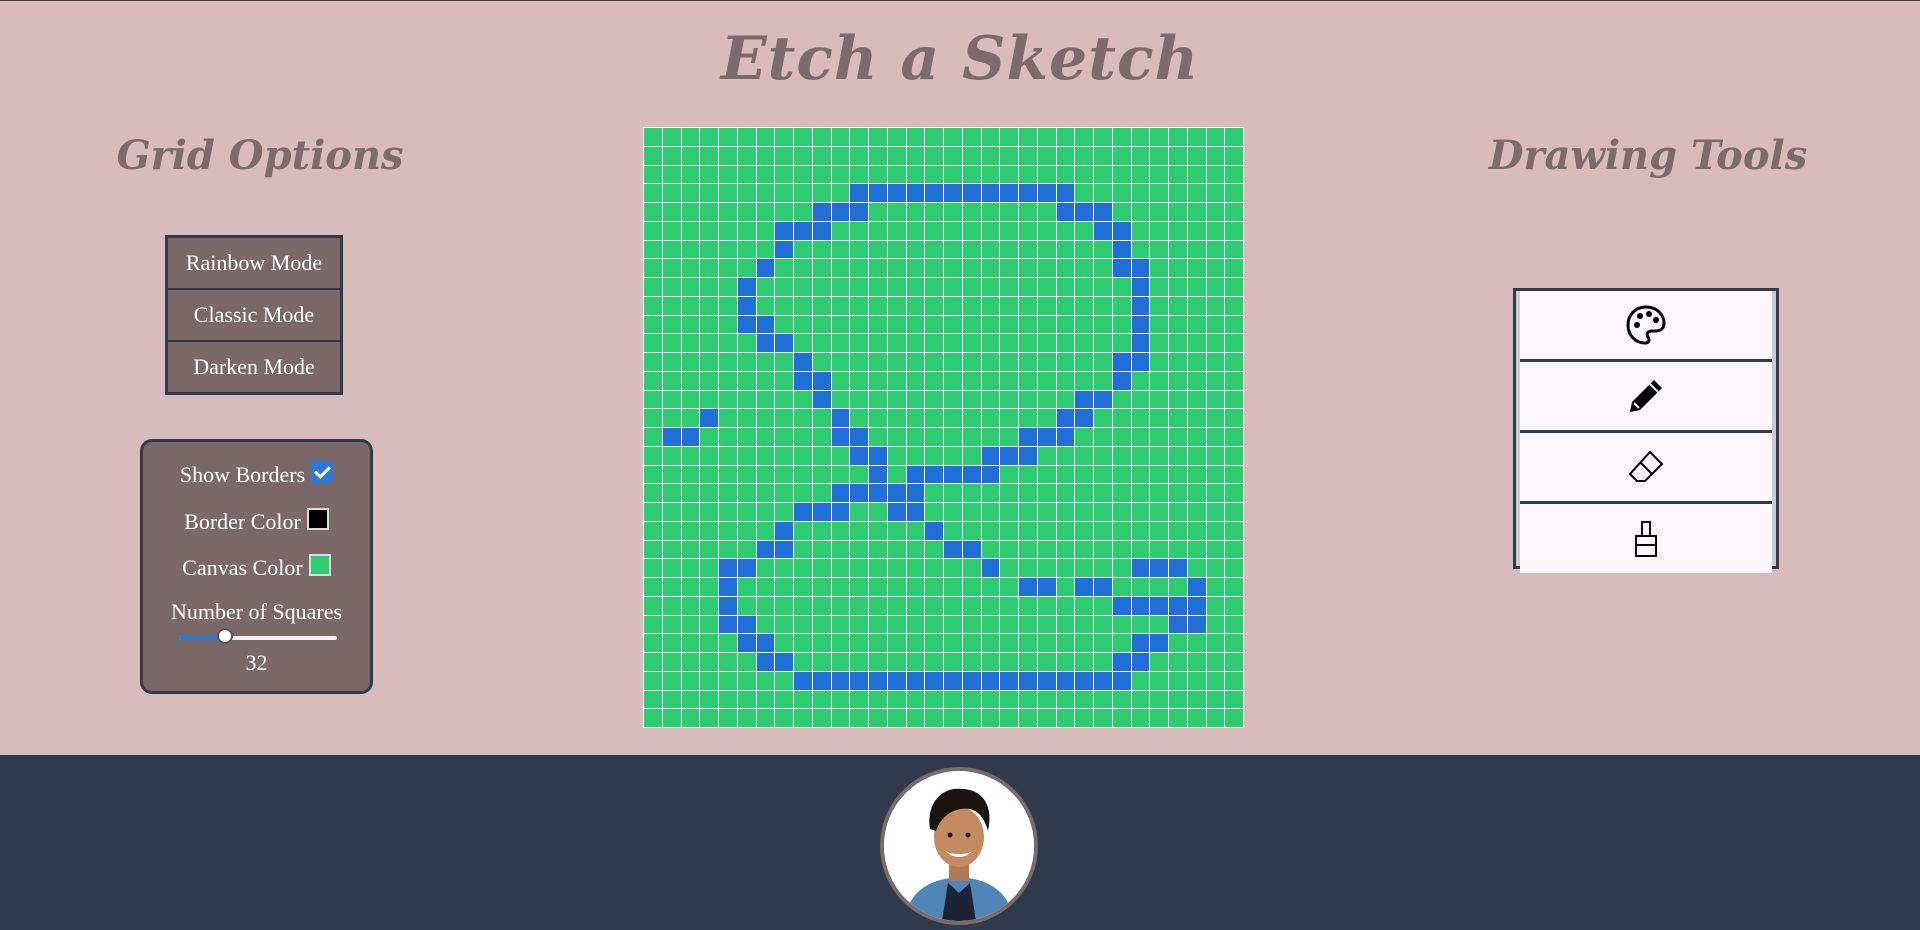 Image resolution: width=1920 pixels, height=930 pixels. Describe the element at coordinates (319, 564) in the screenshot. I see `canvas-color-picker` at that location.